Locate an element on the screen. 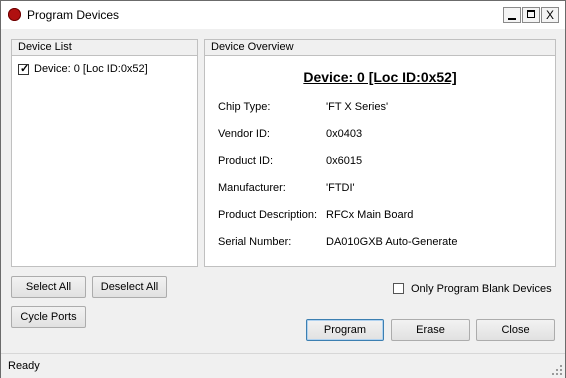  manufacturer-value: 'FTDI' is located at coordinates (340, 188).